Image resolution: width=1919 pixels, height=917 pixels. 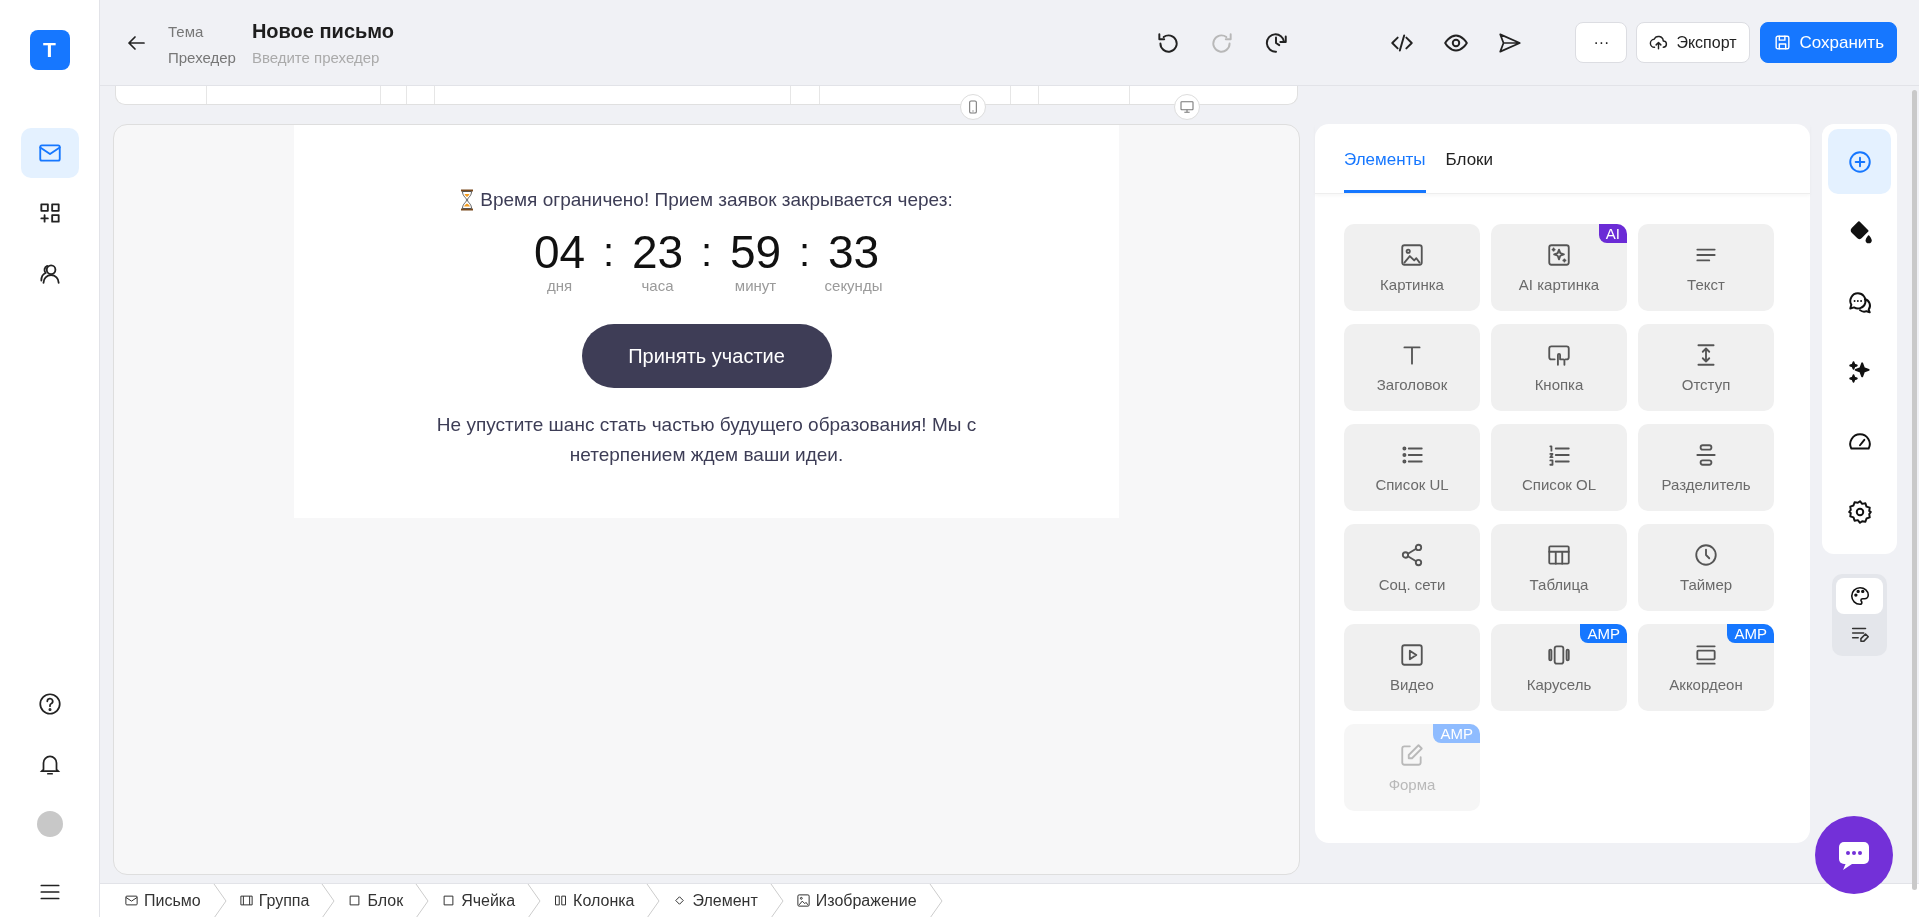 I want to click on breadcrumb-item: Изображение, so click(x=856, y=900).